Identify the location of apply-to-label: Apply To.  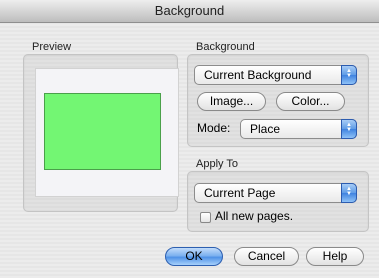
(217, 164).